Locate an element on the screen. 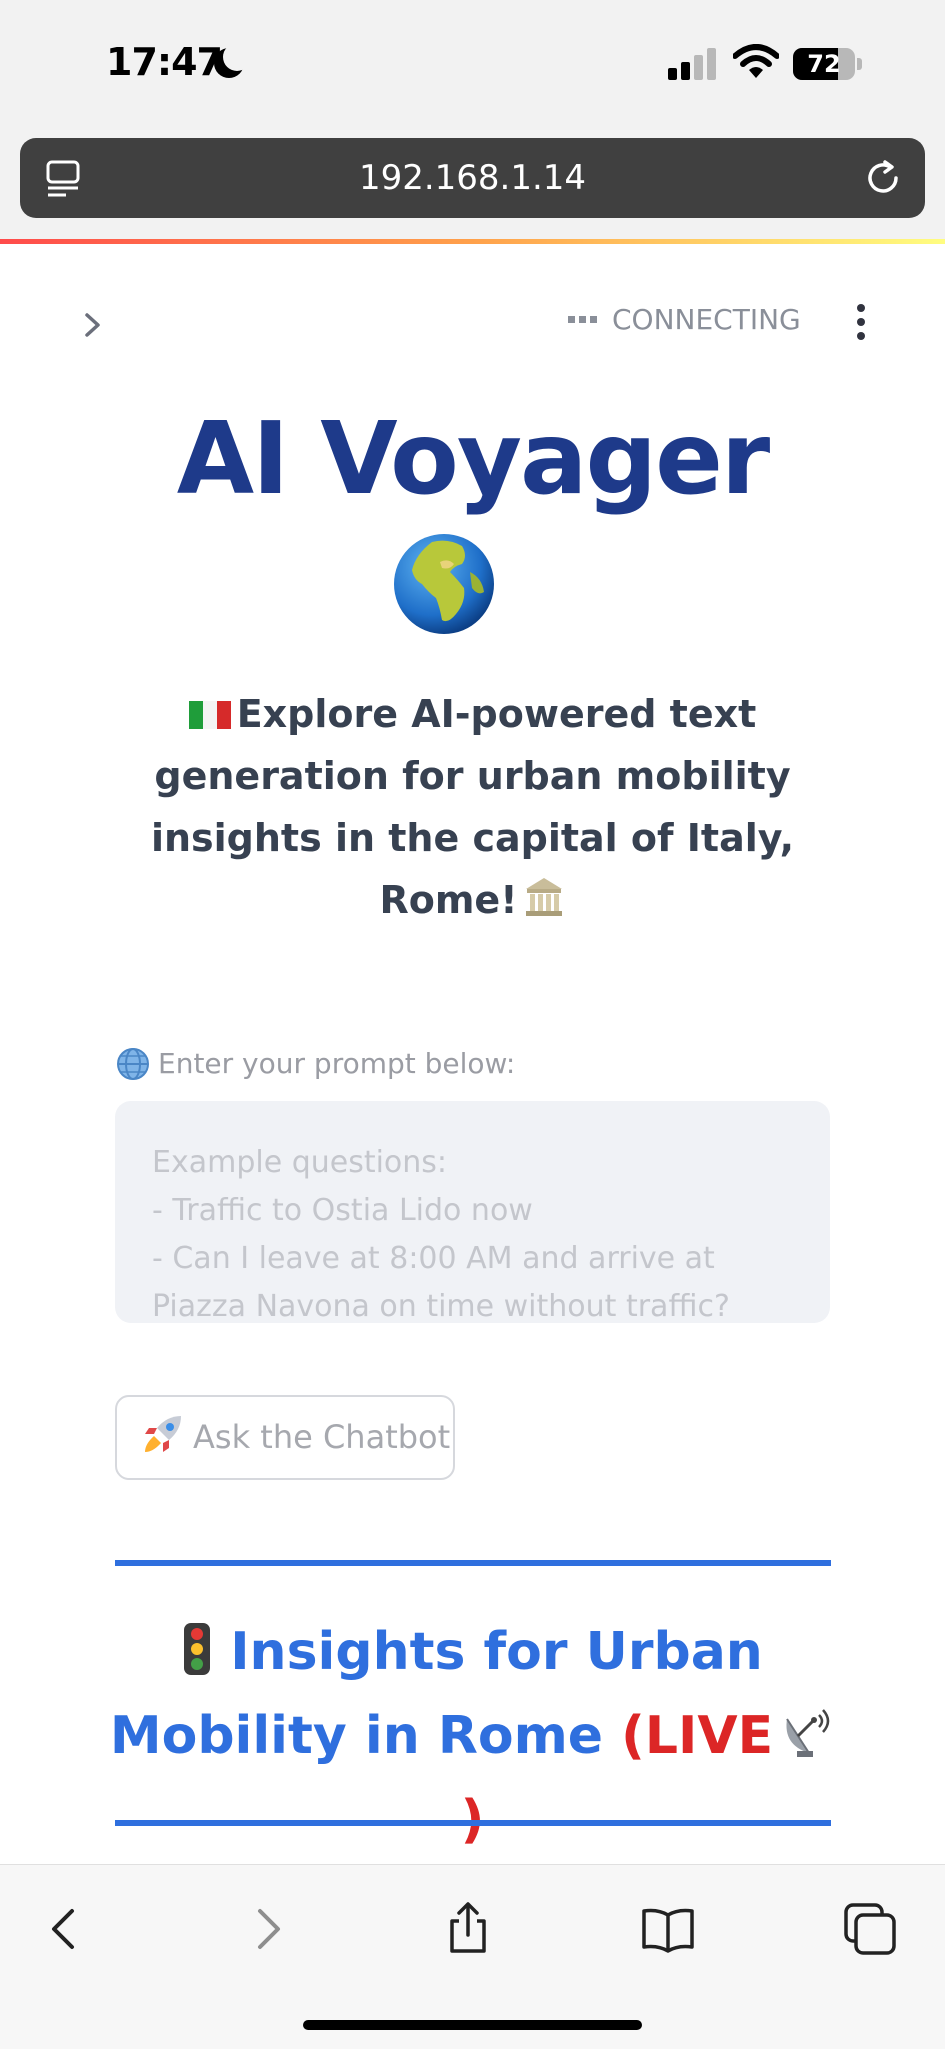  battery-level: 72 is located at coordinates (824, 64).